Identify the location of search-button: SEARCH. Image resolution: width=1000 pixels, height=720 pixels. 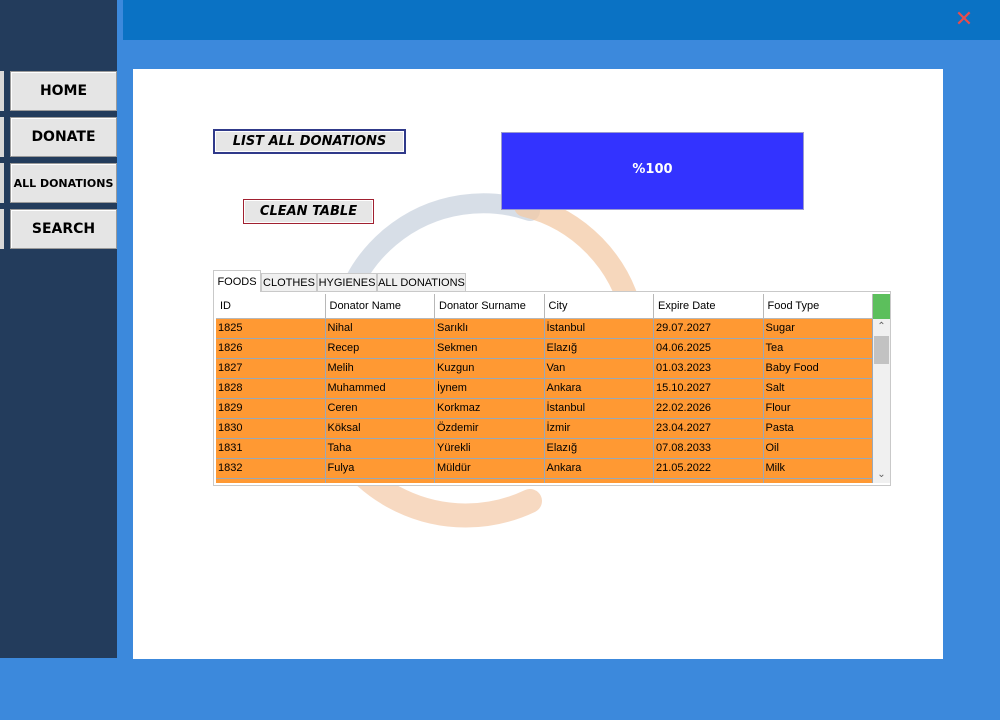
(63, 229).